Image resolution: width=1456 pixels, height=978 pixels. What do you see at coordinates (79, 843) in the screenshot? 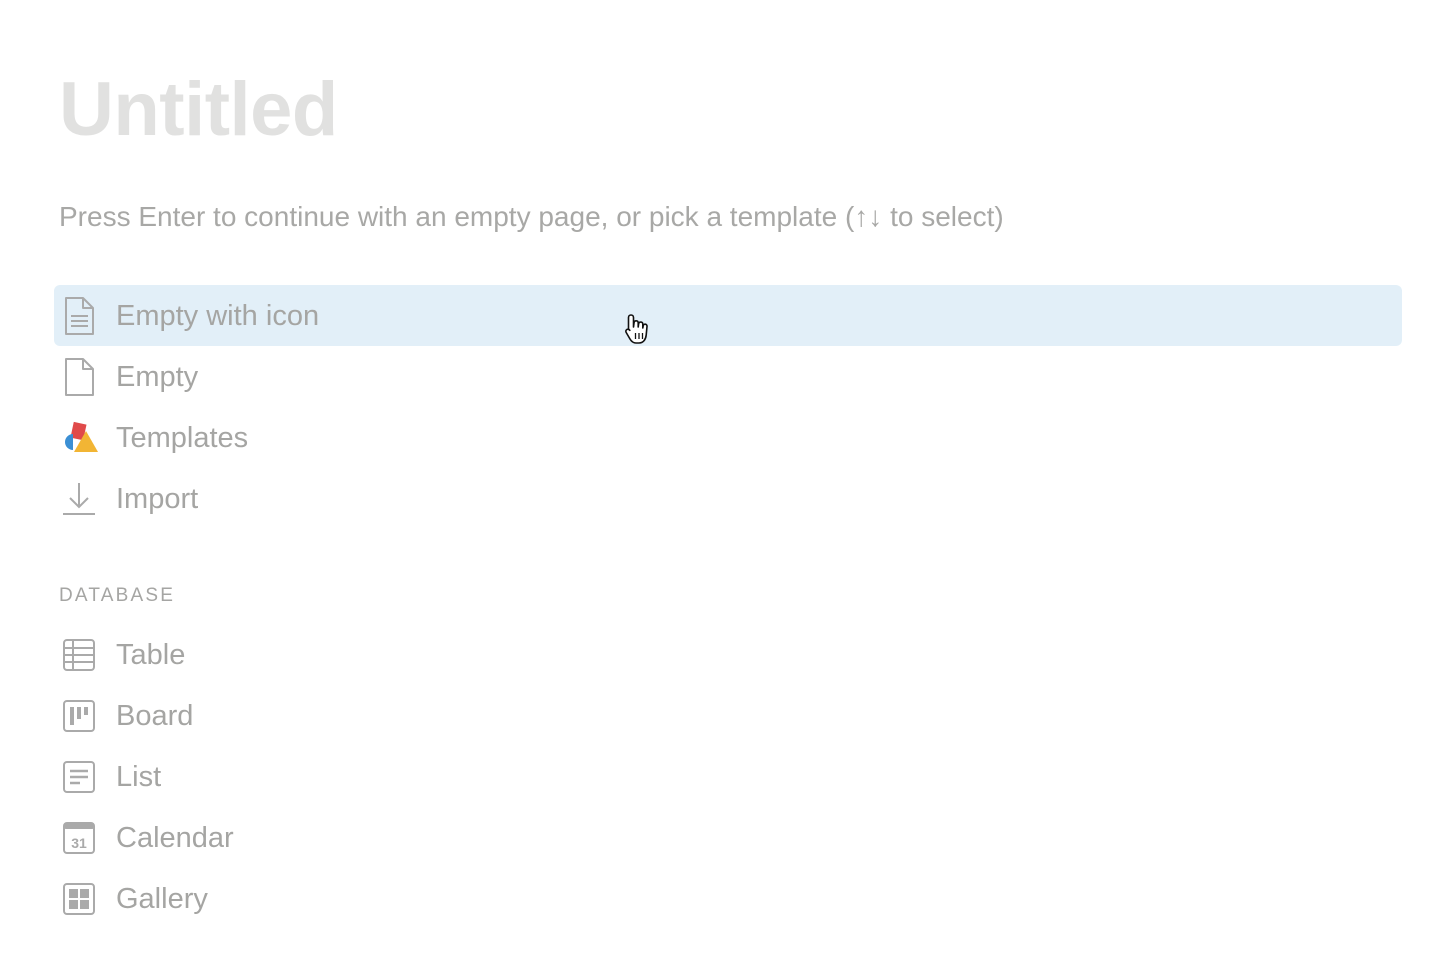
I see `calendar-icon-day: 31` at bounding box center [79, 843].